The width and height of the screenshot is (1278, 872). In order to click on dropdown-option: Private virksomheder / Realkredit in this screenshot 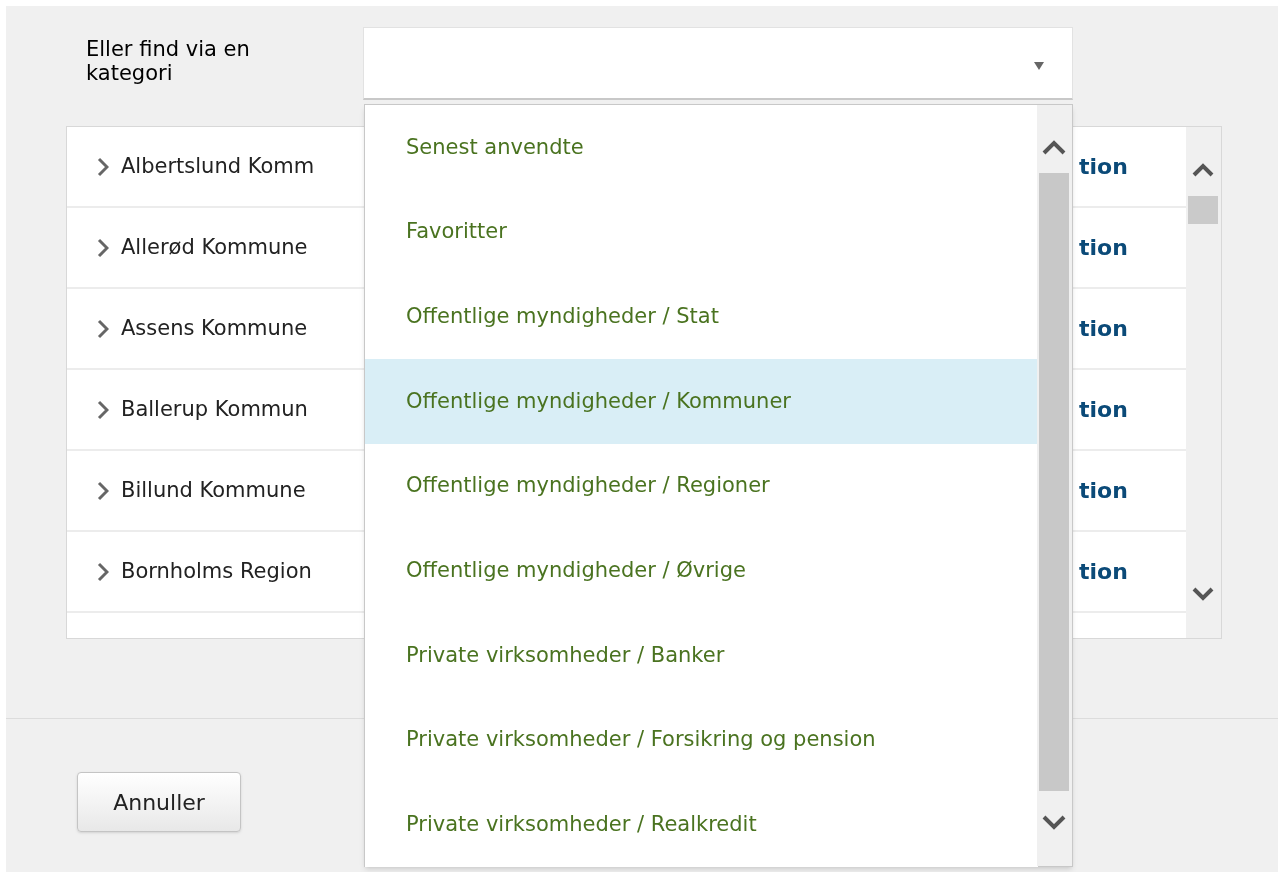, I will do `click(701, 825)`.